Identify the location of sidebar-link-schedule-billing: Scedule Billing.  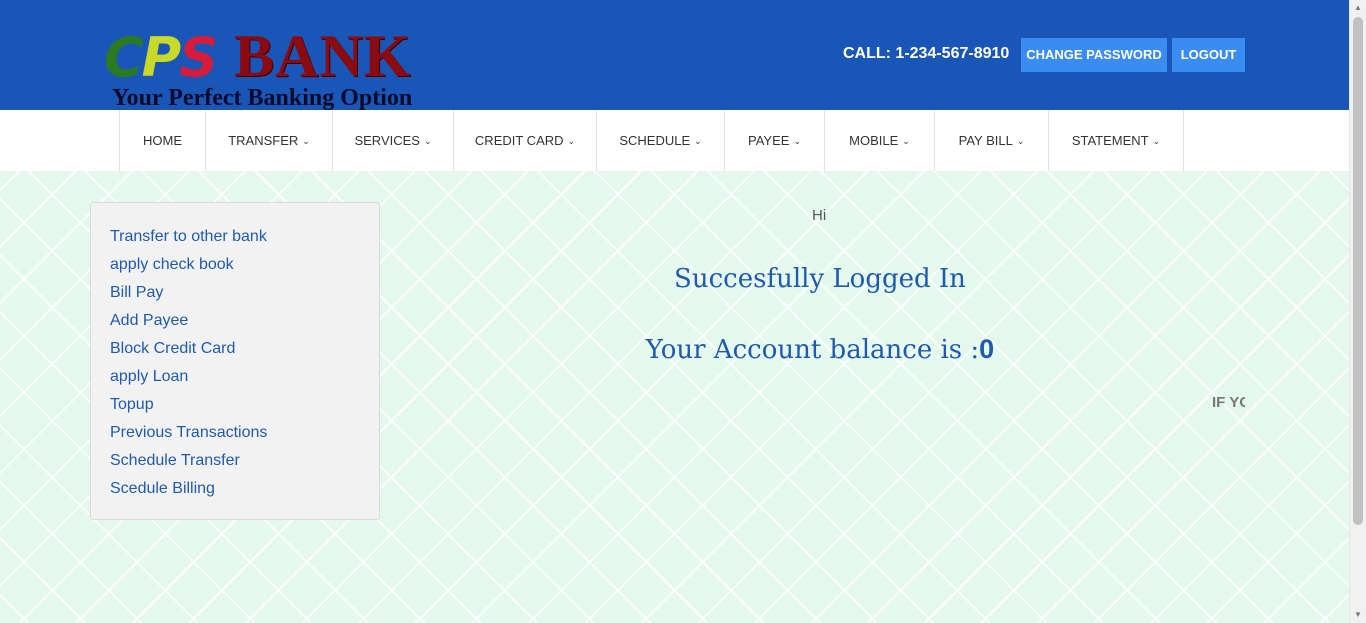
(188, 489).